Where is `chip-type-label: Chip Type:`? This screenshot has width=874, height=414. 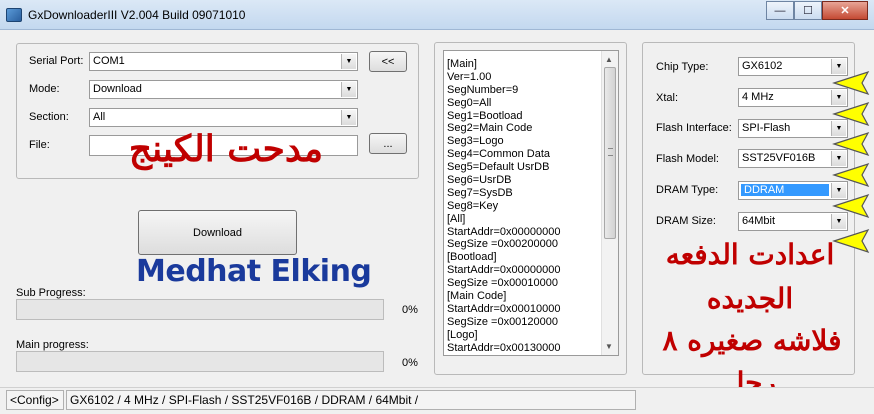 chip-type-label: Chip Type: is located at coordinates (682, 67).